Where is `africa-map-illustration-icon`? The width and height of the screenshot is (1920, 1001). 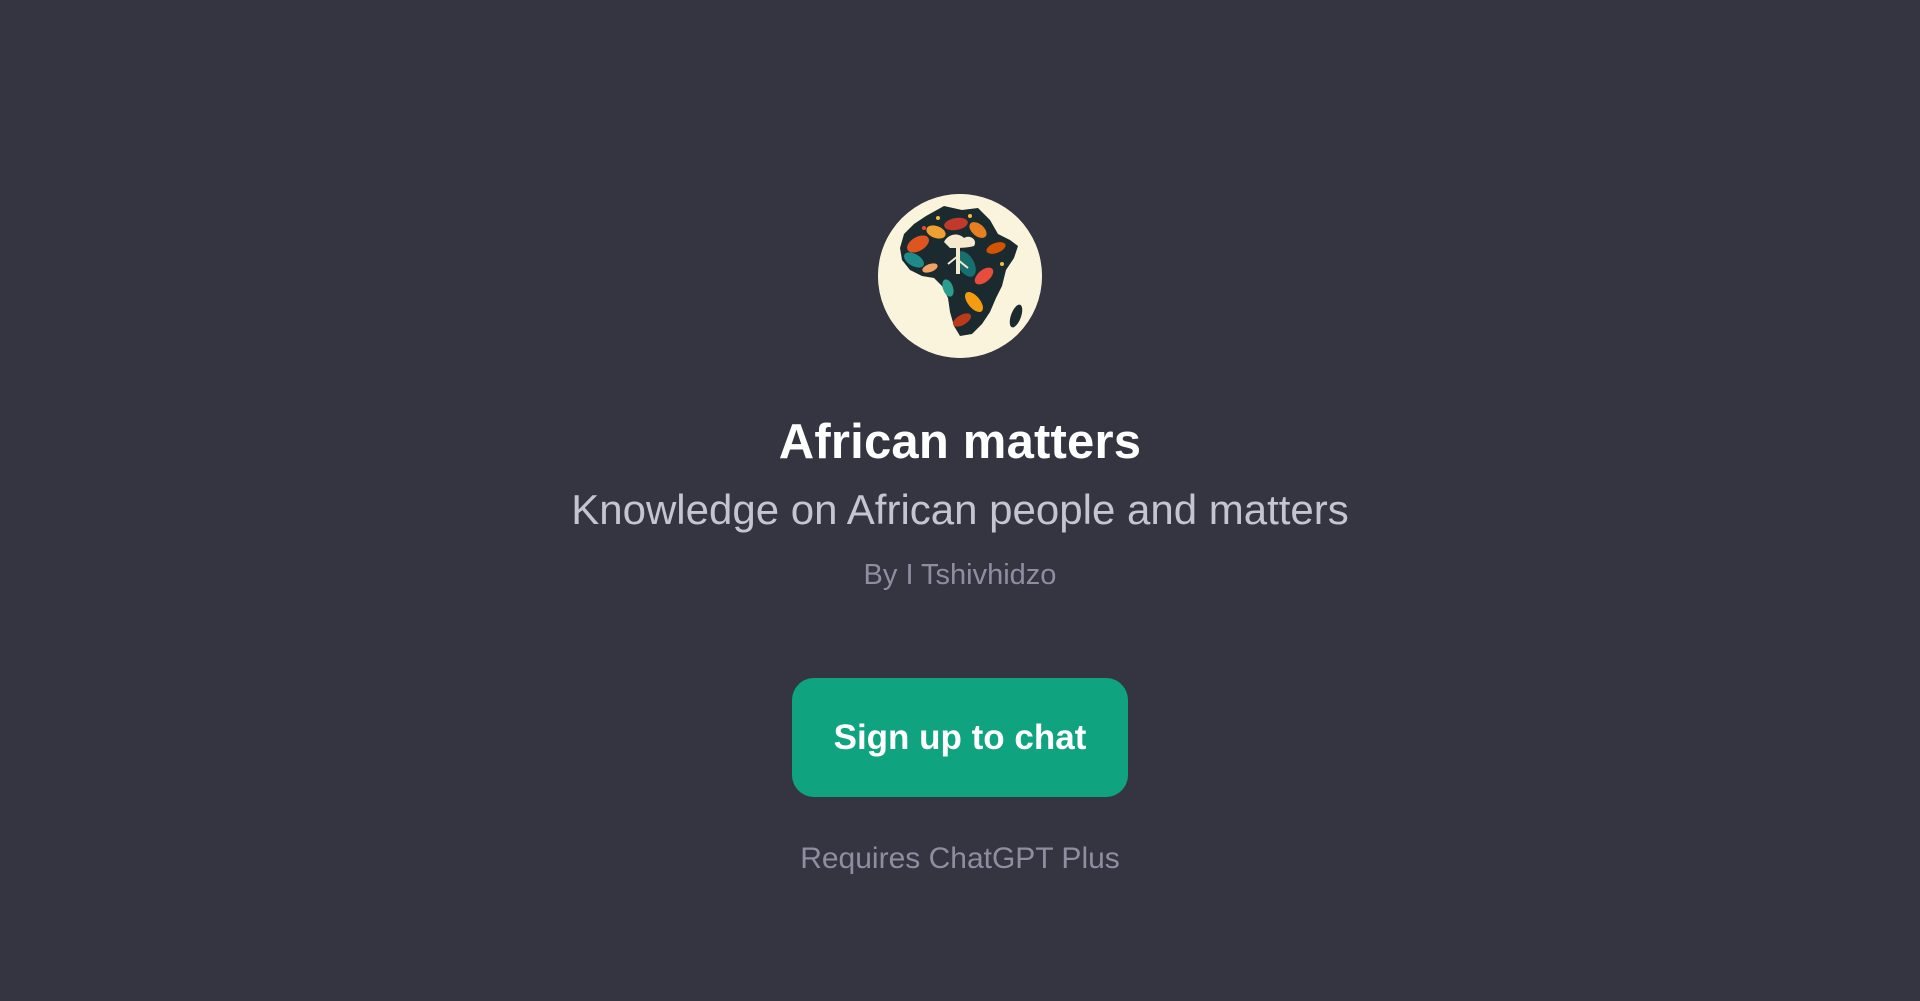 africa-map-illustration-icon is located at coordinates (960, 276).